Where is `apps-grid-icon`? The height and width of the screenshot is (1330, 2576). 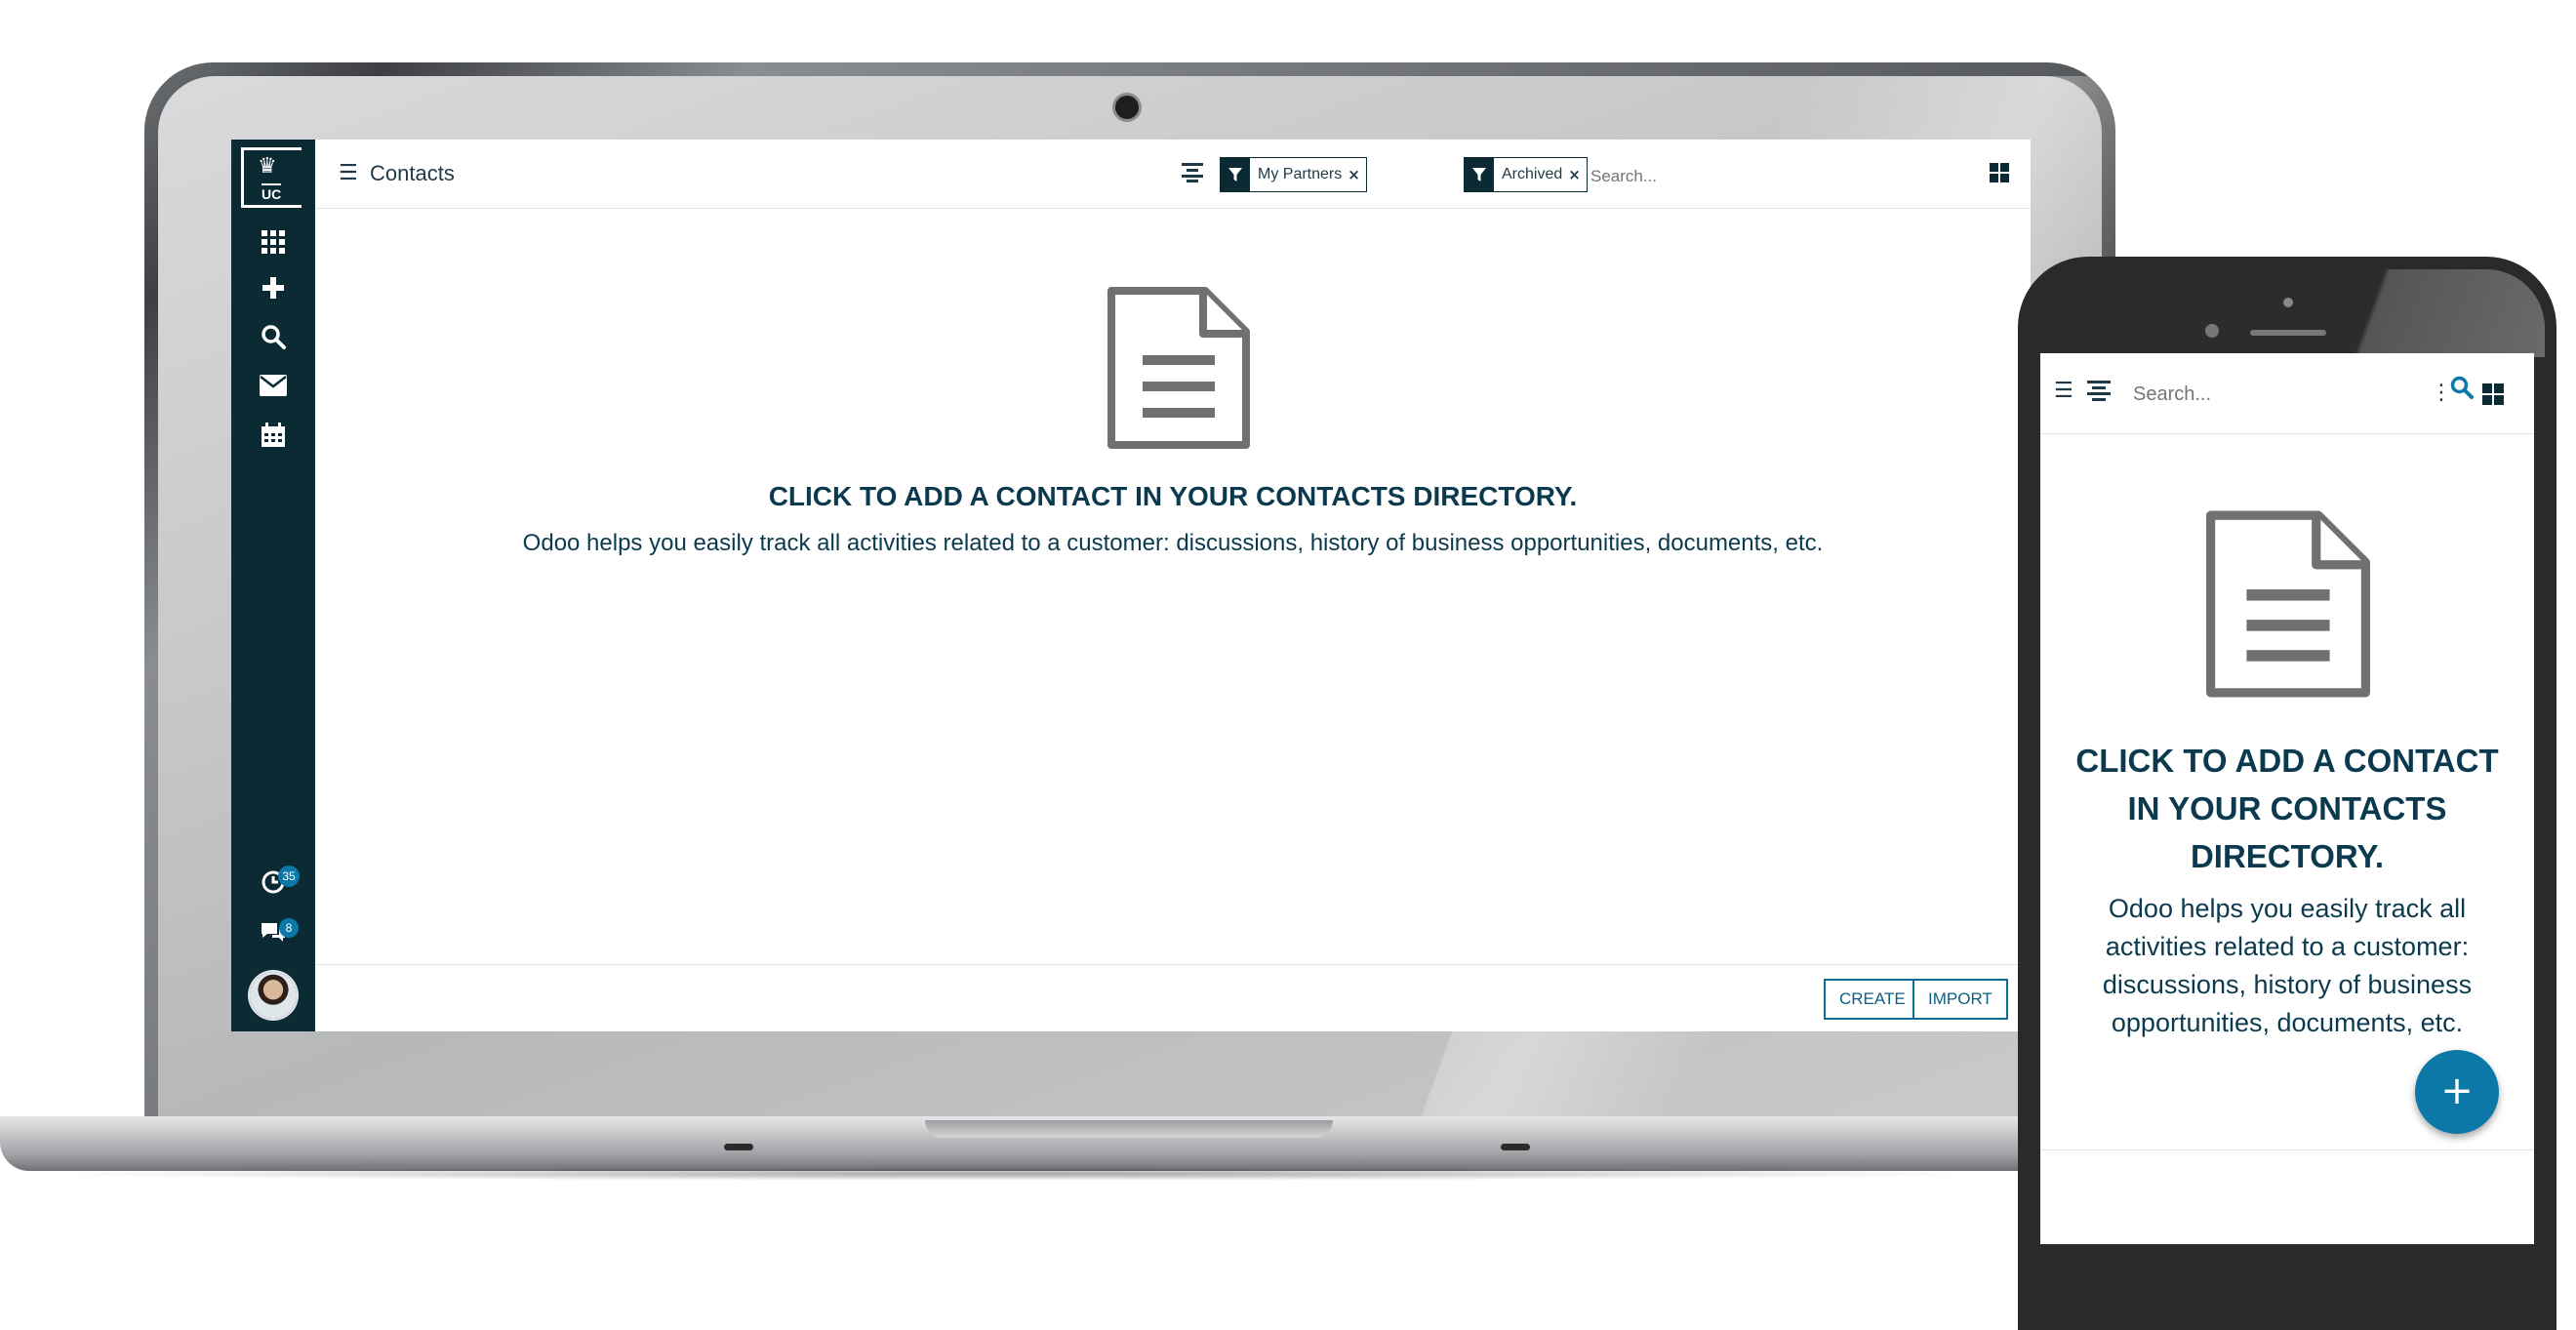 apps-grid-icon is located at coordinates (273, 244).